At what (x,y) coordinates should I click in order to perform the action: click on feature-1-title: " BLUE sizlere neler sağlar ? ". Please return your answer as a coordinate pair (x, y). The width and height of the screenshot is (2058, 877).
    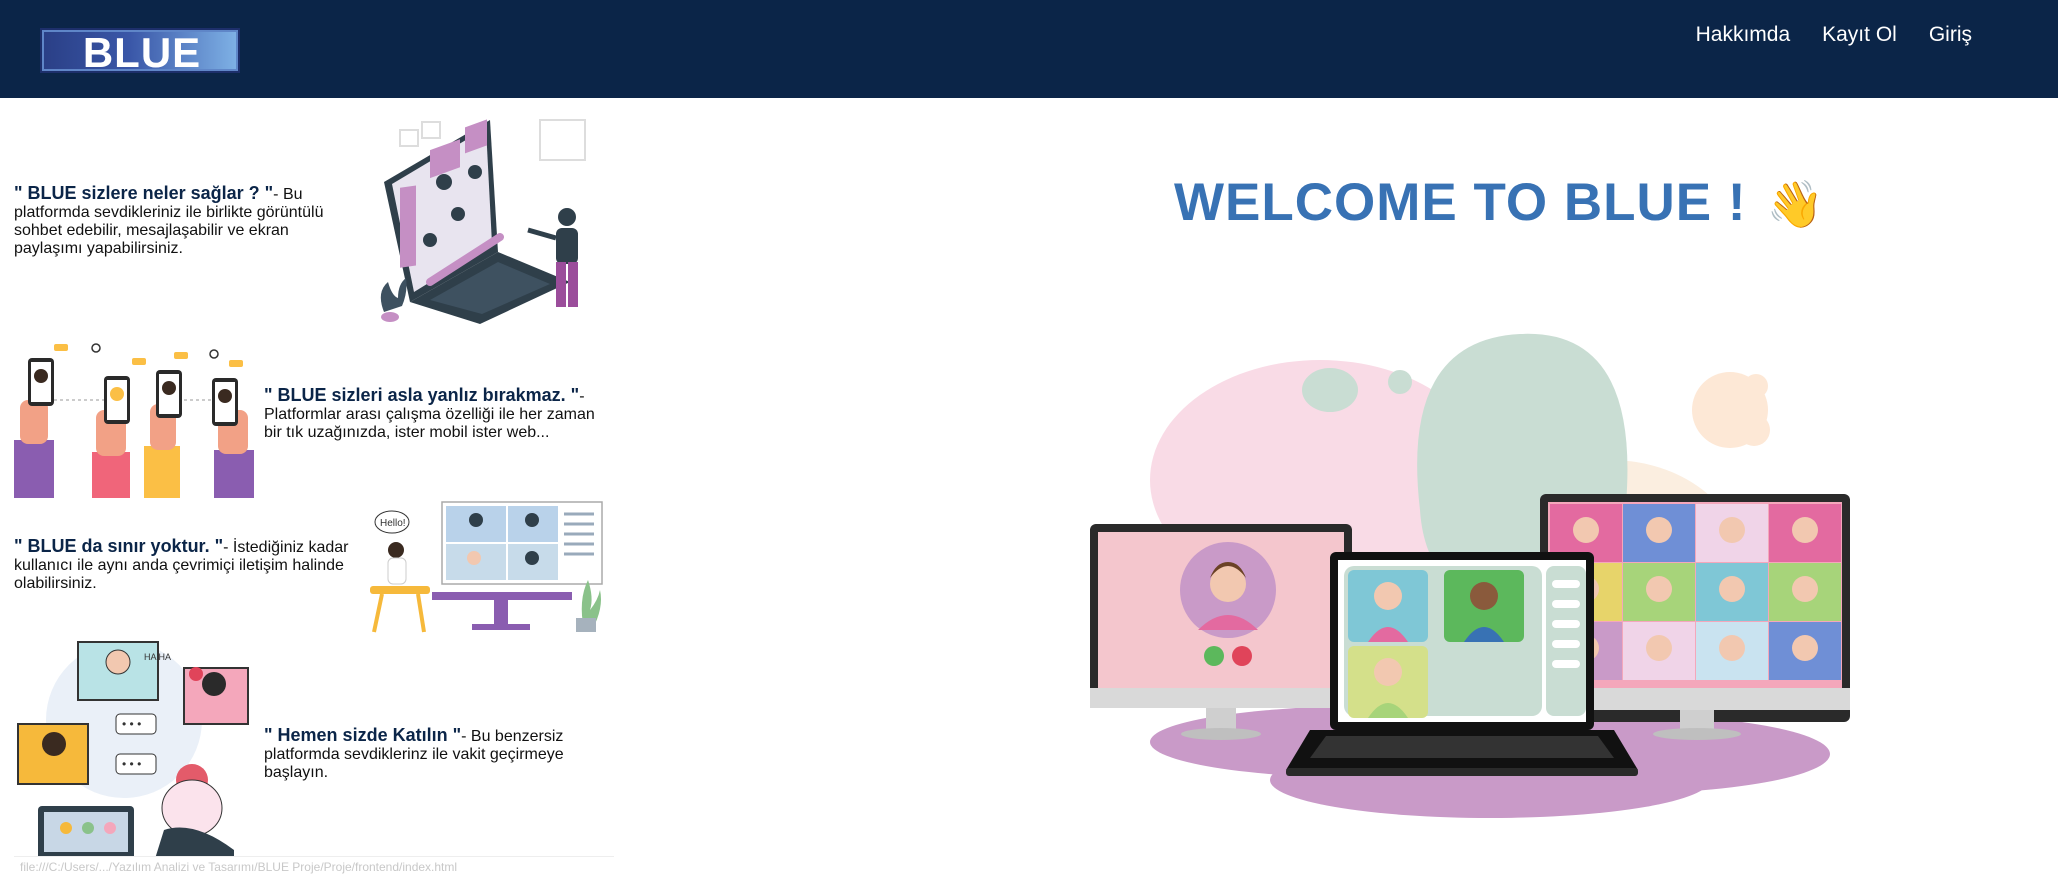
    Looking at the image, I should click on (144, 193).